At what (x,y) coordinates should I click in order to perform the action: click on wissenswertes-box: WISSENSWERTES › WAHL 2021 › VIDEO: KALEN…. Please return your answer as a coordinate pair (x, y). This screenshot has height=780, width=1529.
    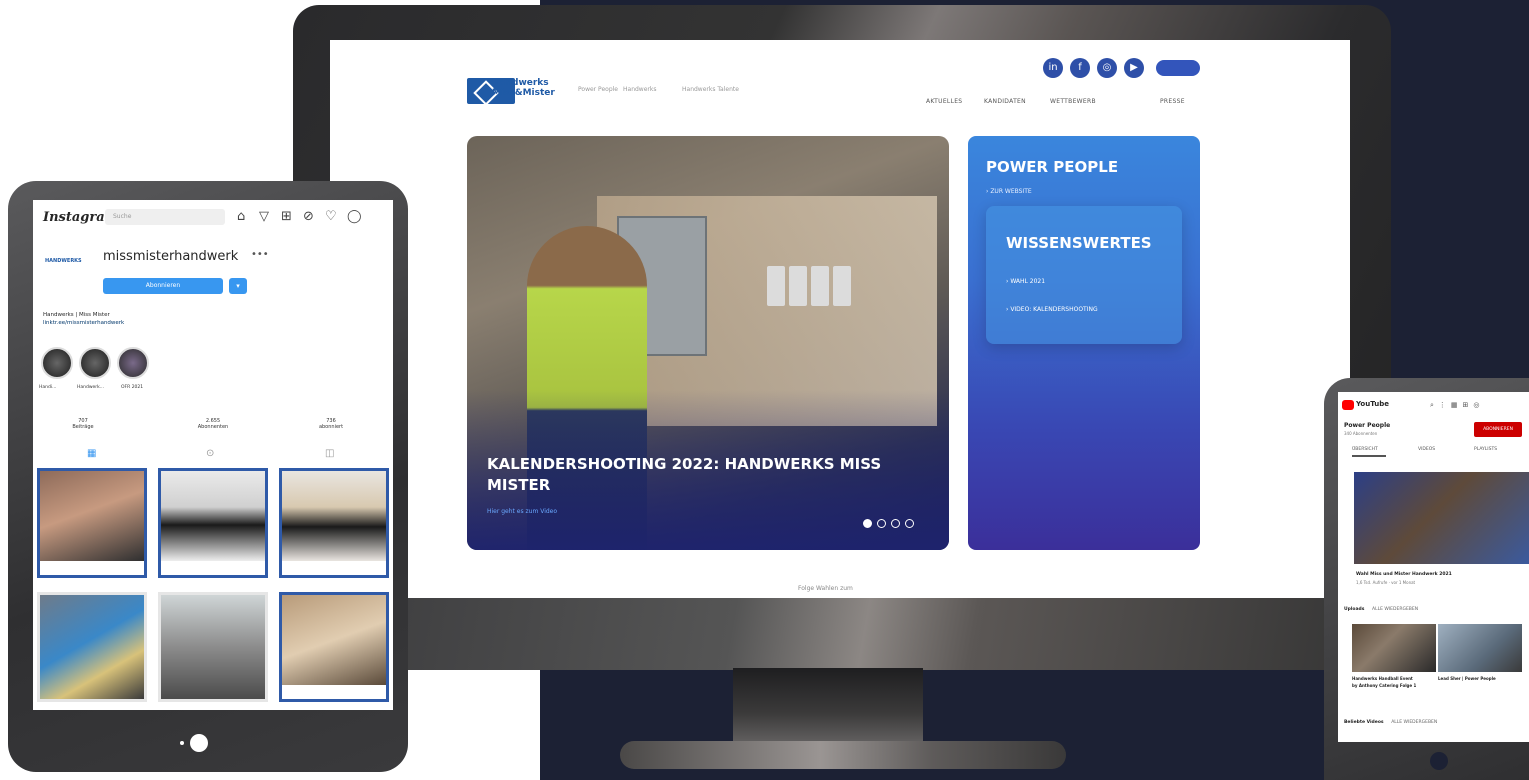
    Looking at the image, I should click on (1084, 275).